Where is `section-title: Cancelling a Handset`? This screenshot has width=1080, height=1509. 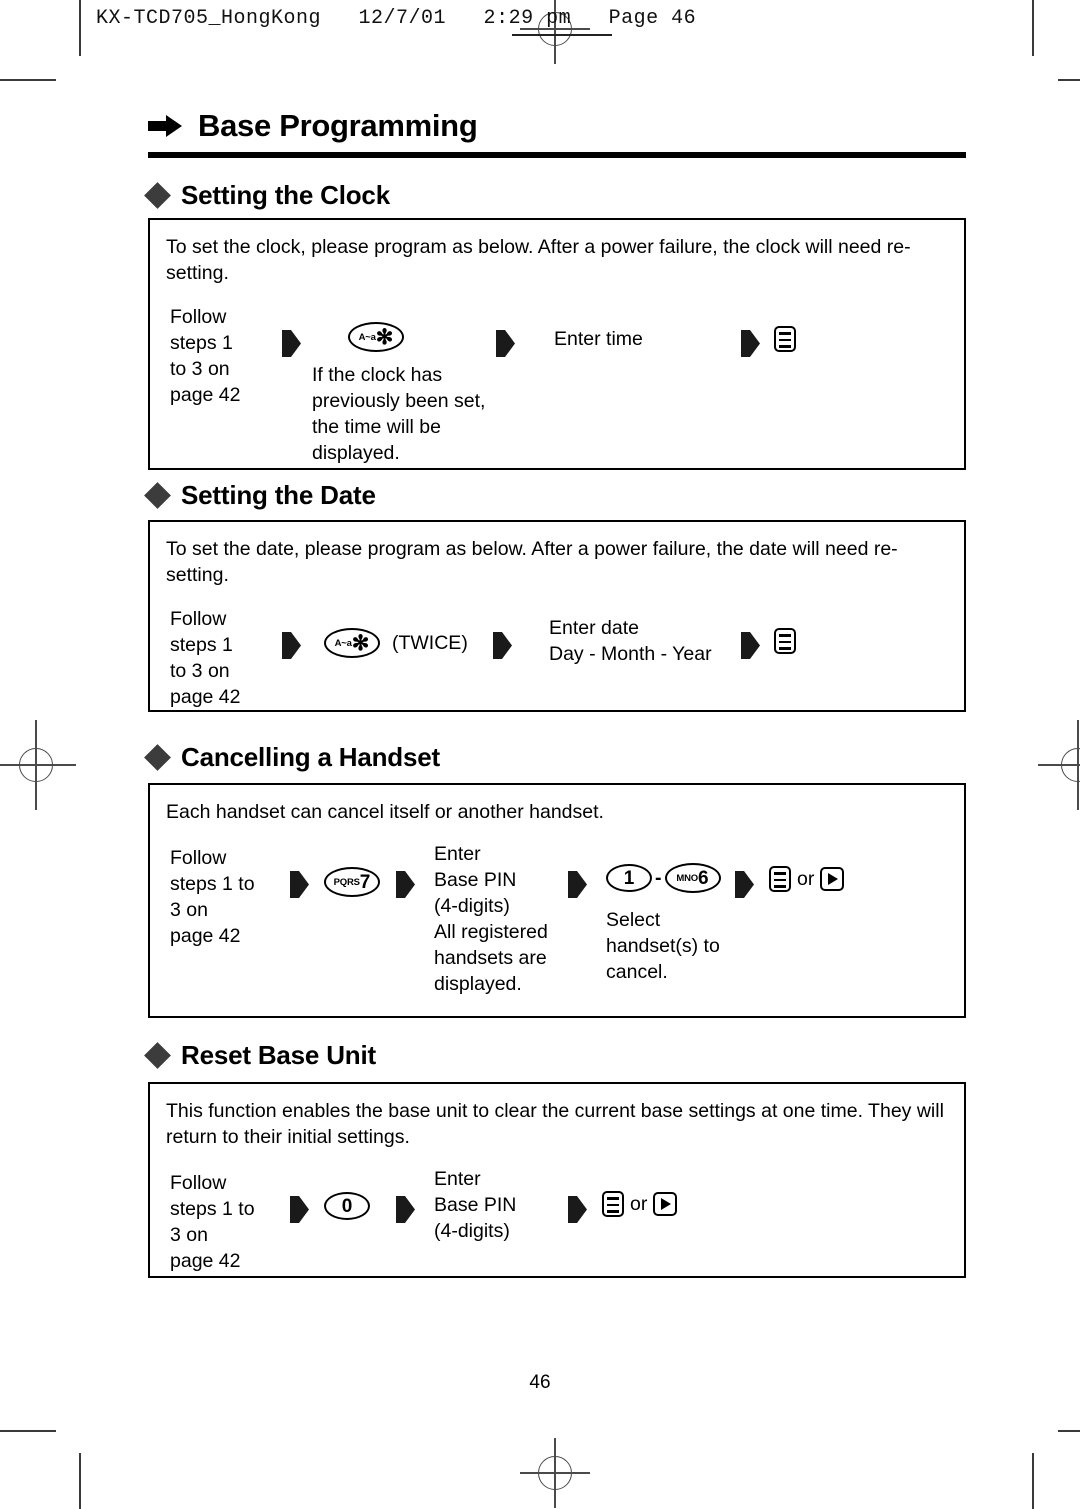 section-title: Cancelling a Handset is located at coordinates (310, 757).